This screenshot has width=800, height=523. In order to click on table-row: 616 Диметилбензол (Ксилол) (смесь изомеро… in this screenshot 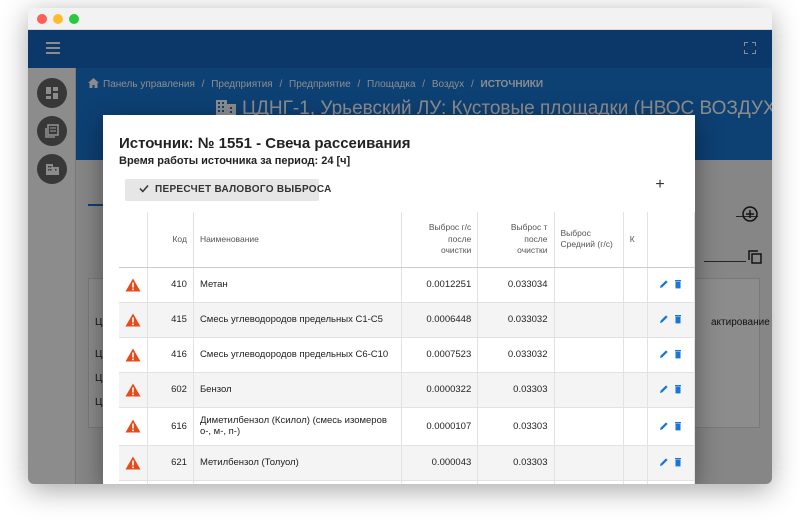, I will do `click(407, 426)`.